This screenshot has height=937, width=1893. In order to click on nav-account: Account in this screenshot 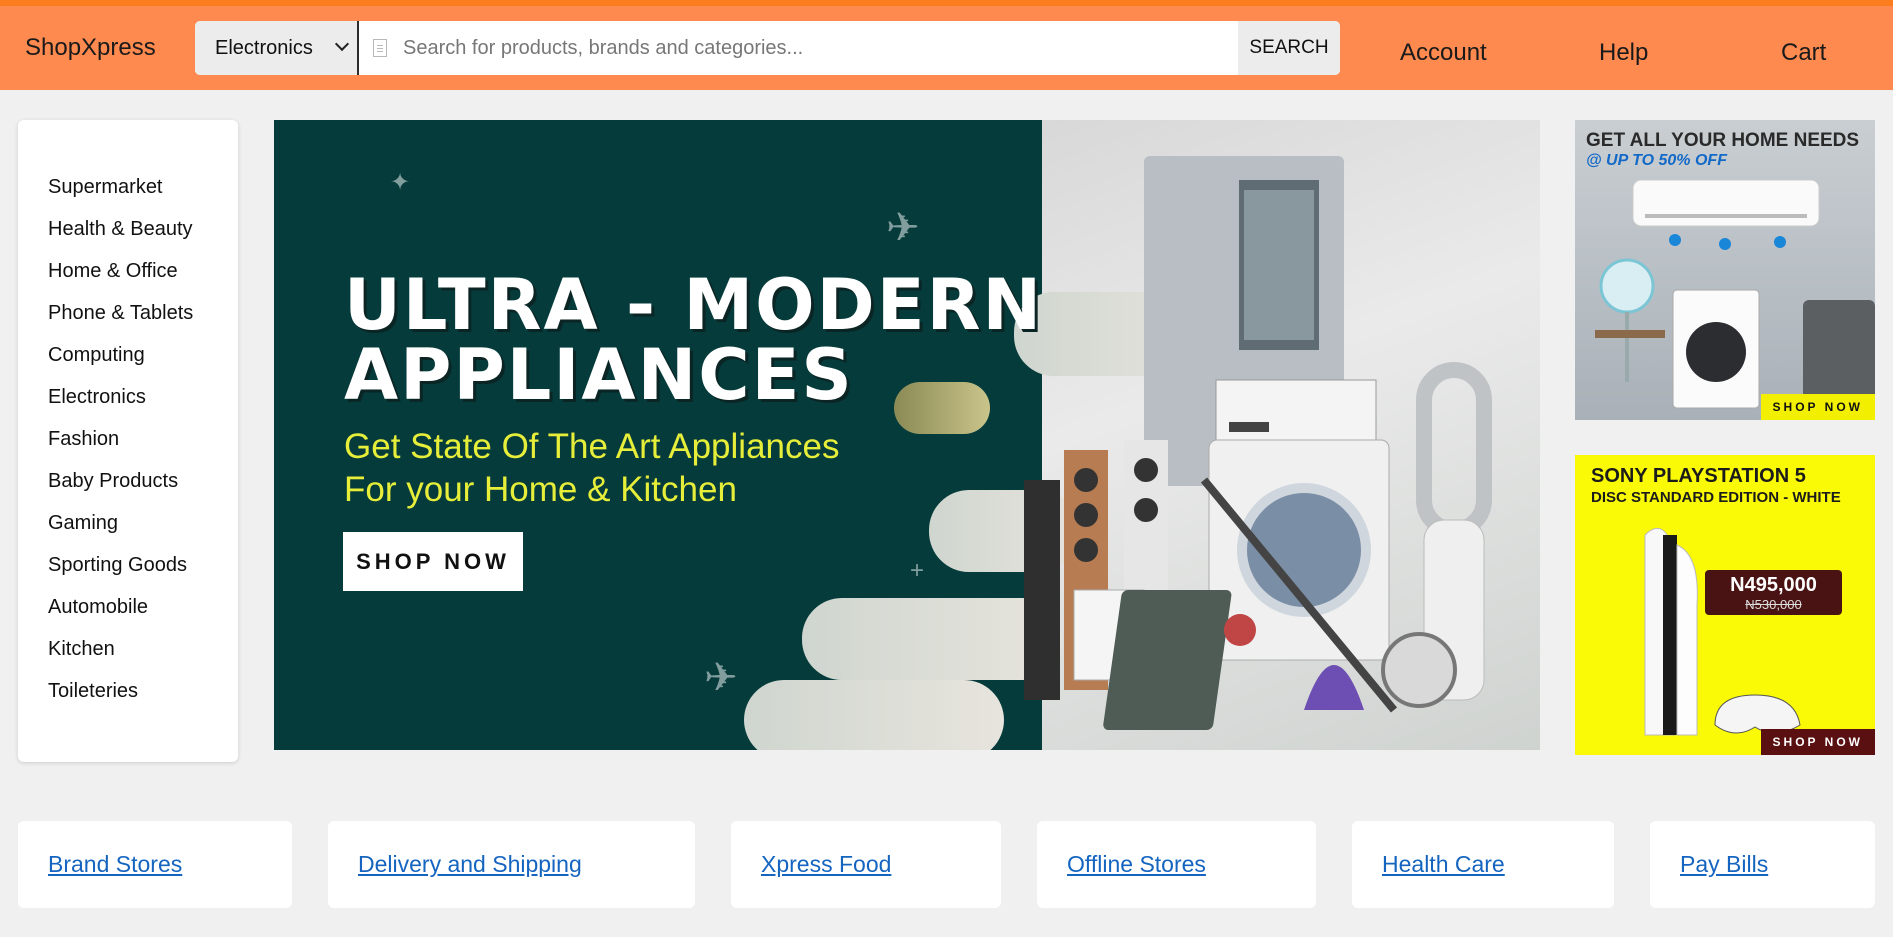, I will do `click(1443, 53)`.